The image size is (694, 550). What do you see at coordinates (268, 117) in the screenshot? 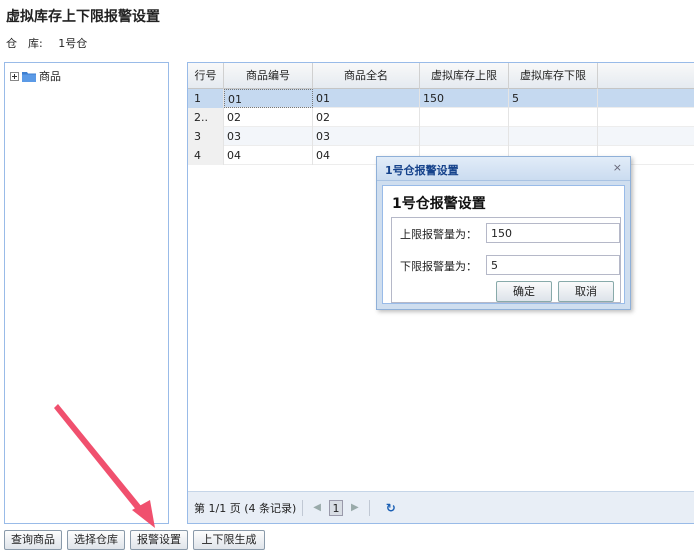
I see `product-code-cell: 02` at bounding box center [268, 117].